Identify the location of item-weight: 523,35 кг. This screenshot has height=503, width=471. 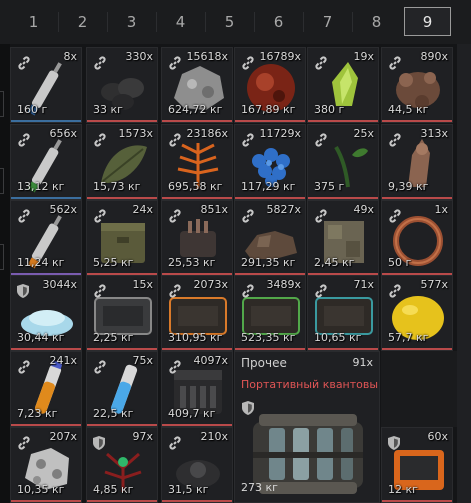
(268, 337).